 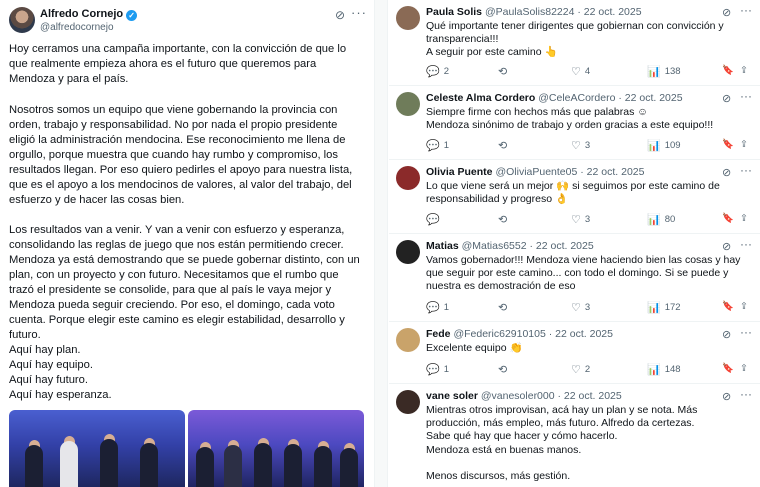 I want to click on reply-author-name: Fede, so click(x=438, y=334).